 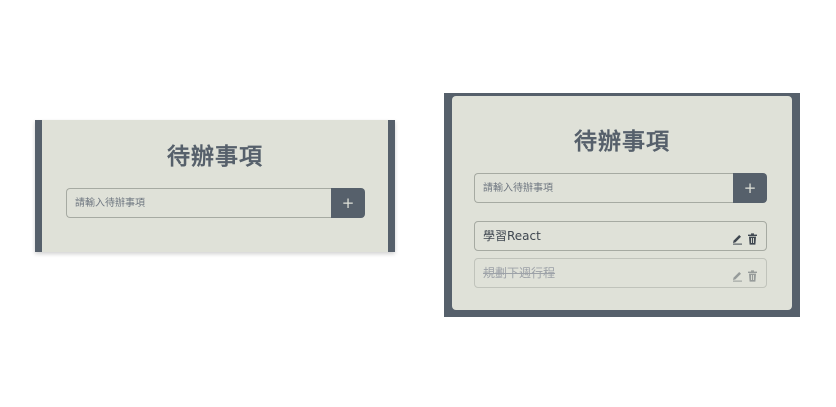 What do you see at coordinates (519, 273) in the screenshot?
I see `todo-item-text: 規劃下週行程` at bounding box center [519, 273].